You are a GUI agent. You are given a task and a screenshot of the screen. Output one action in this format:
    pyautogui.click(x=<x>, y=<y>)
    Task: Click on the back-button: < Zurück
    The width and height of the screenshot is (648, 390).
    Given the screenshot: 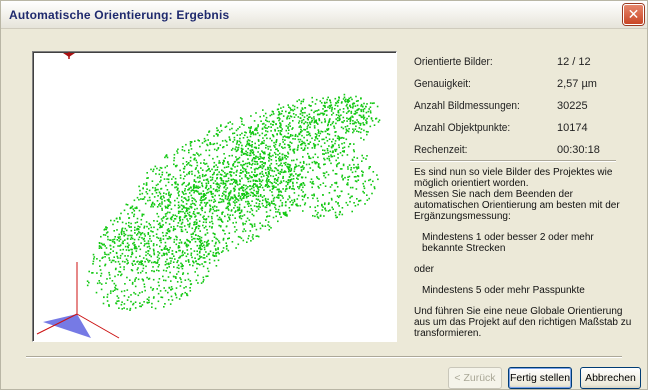 What is the action you would take?
    pyautogui.click(x=475, y=378)
    